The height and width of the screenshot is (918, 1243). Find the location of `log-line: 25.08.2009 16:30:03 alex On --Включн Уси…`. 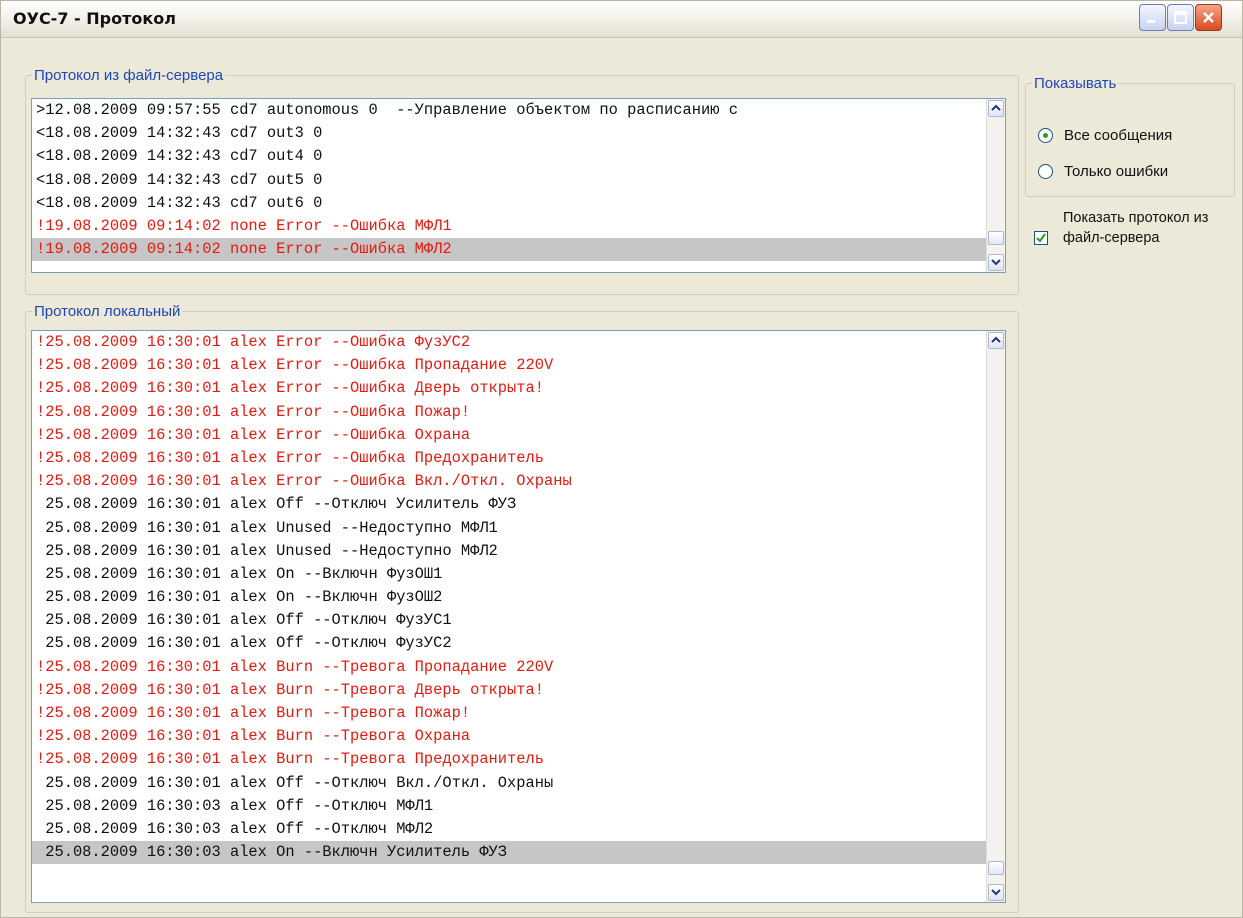

log-line: 25.08.2009 16:30:03 alex On --Включн Уси… is located at coordinates (509, 853).